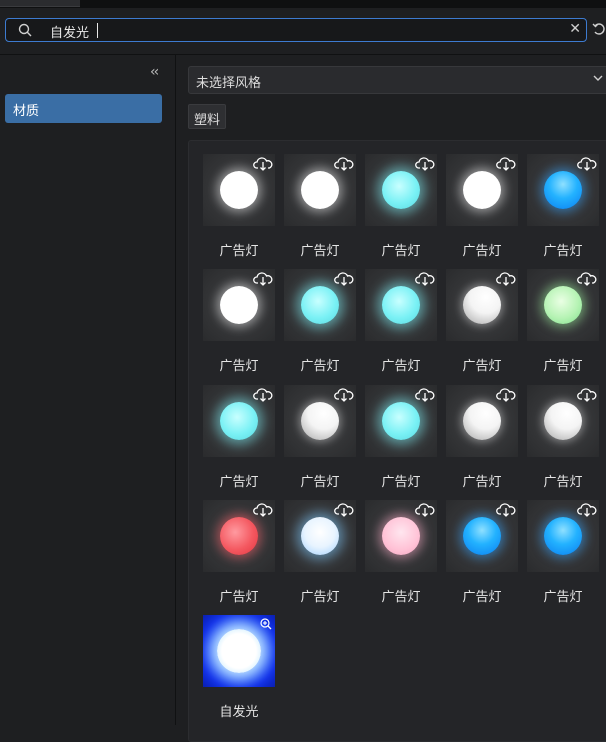  What do you see at coordinates (40, 3) in the screenshot?
I see `window-tab-stub` at bounding box center [40, 3].